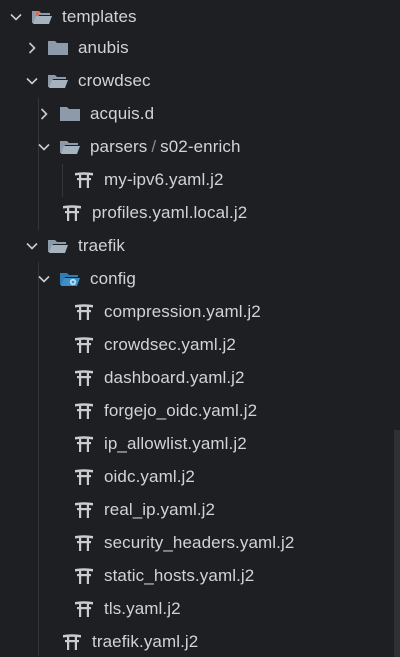 This screenshot has width=400, height=657. I want to click on tree-item-label: tls.yaml.j2, so click(142, 608).